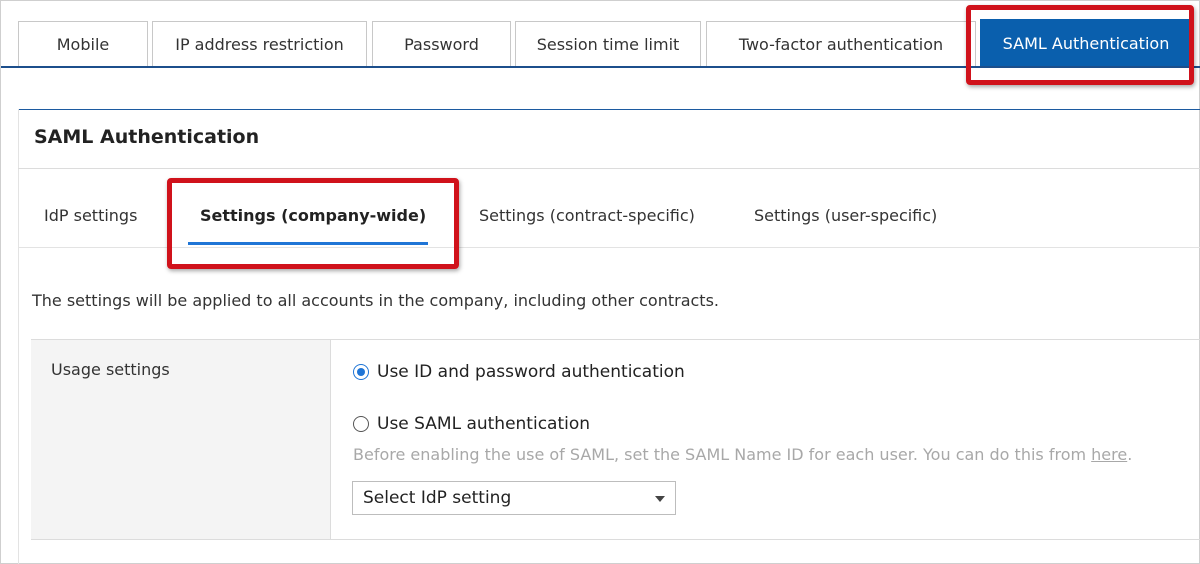 The width and height of the screenshot is (1200, 564). Describe the element at coordinates (308, 243) in the screenshot. I see `active-subtab-underline` at that location.